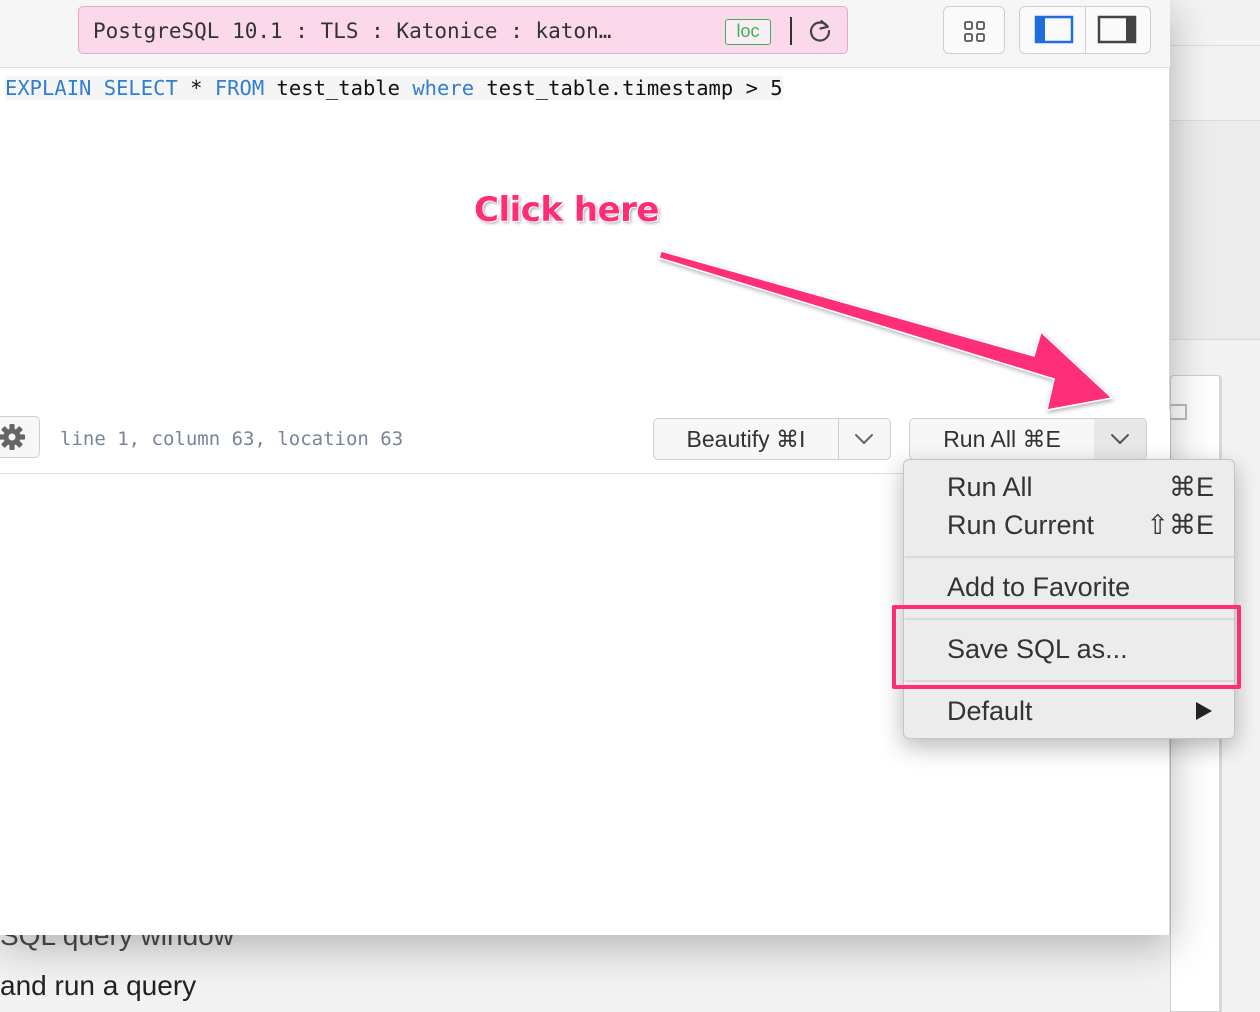 This screenshot has height=1012, width=1260. Describe the element at coordinates (820, 31) in the screenshot. I see `refresh-icon` at that location.